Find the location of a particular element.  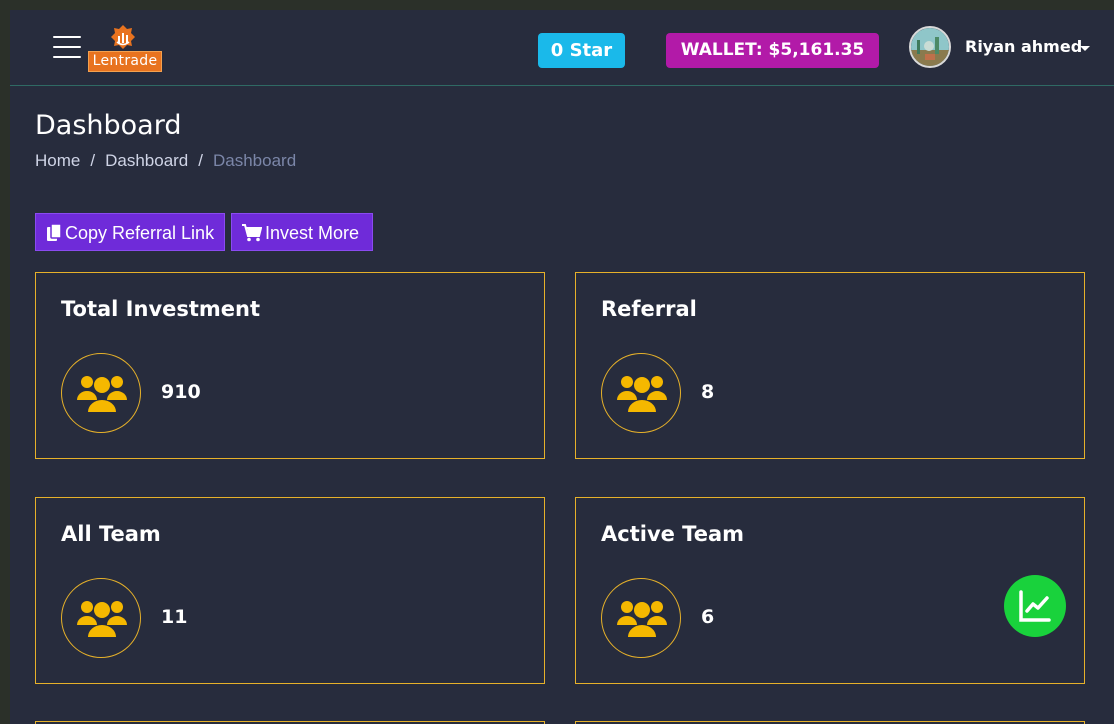

breadcrumb-current: Dashboard is located at coordinates (255, 160).